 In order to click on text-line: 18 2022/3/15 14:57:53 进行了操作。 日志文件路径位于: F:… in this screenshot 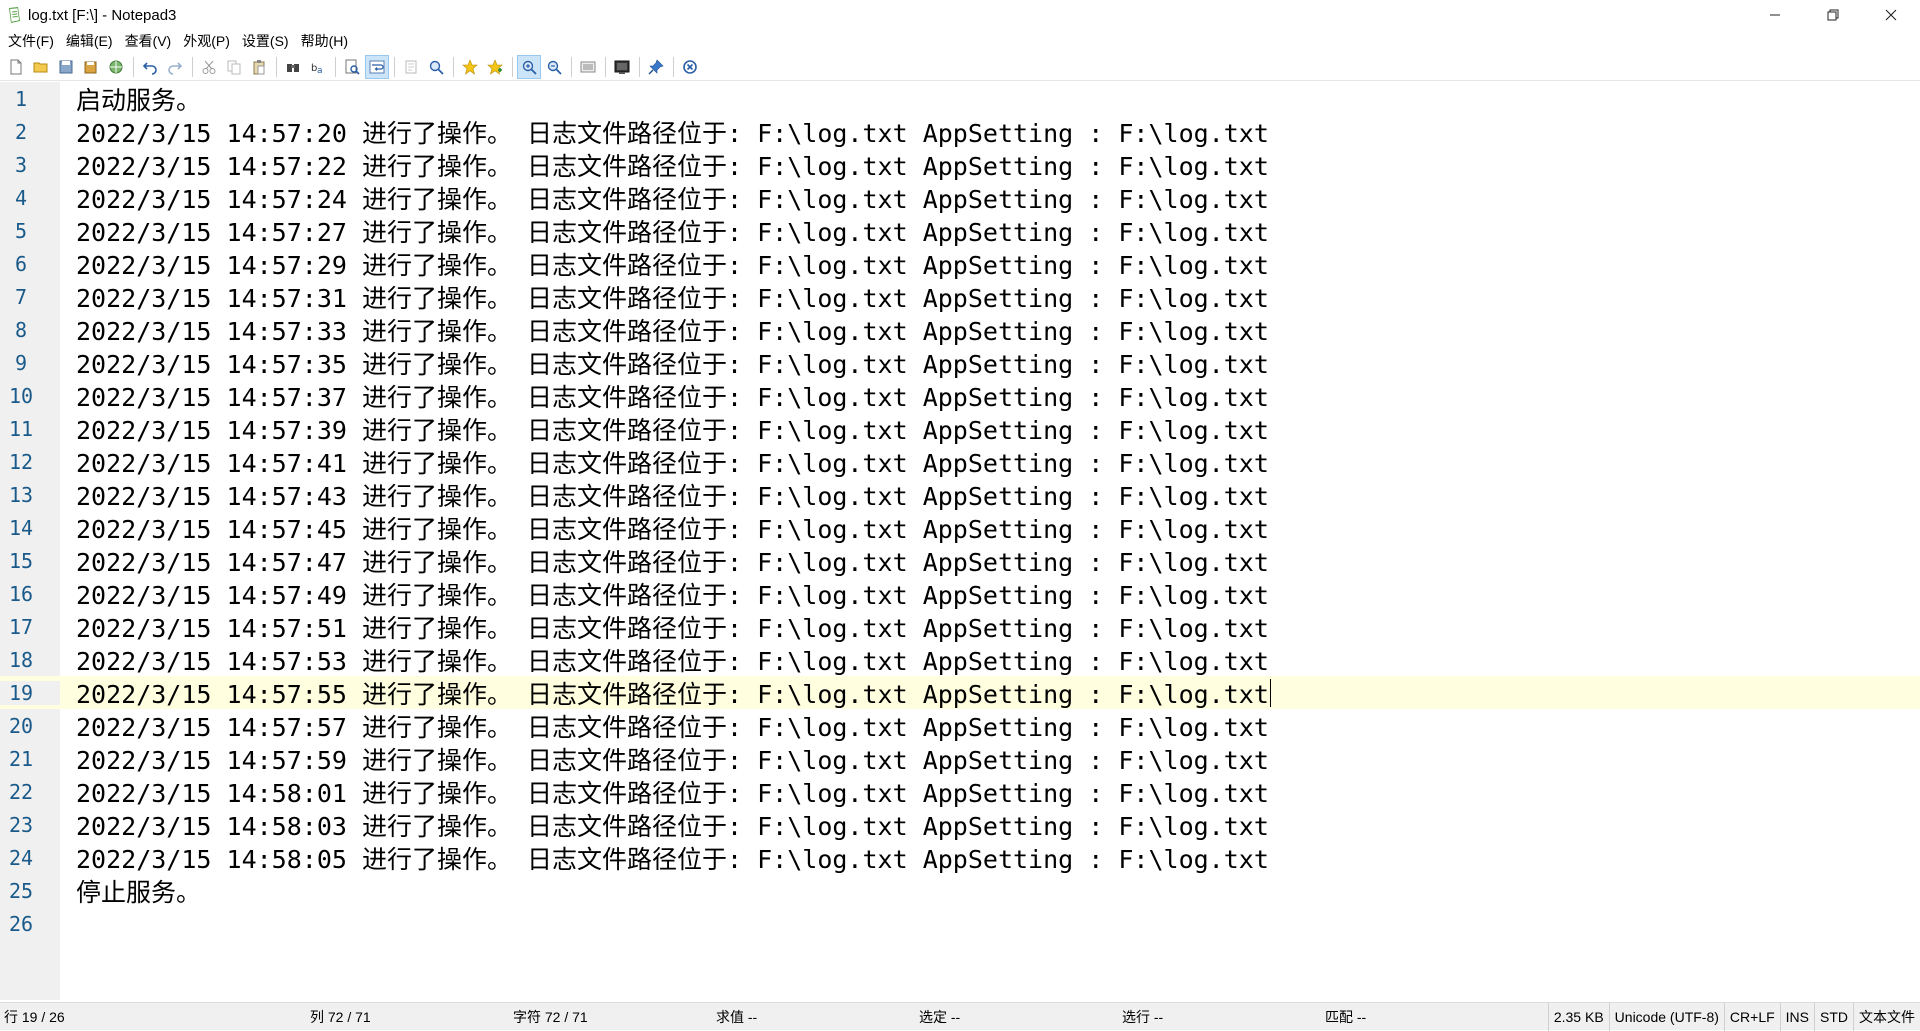, I will do `click(960, 659)`.